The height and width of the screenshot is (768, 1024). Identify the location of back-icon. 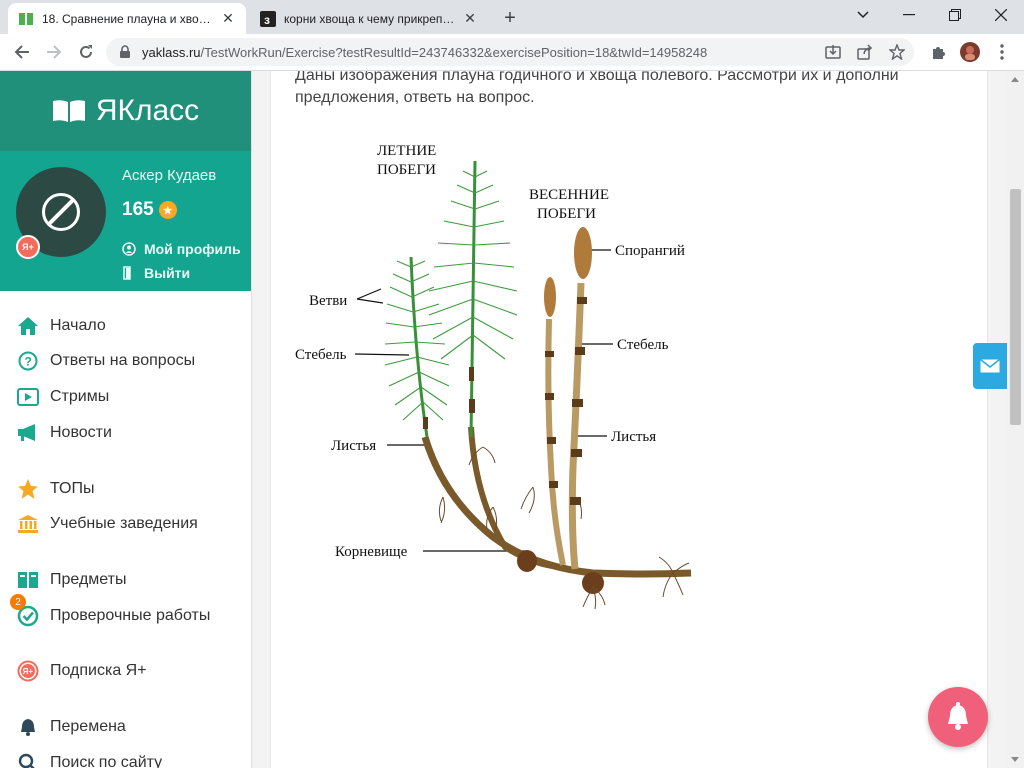
(22, 52).